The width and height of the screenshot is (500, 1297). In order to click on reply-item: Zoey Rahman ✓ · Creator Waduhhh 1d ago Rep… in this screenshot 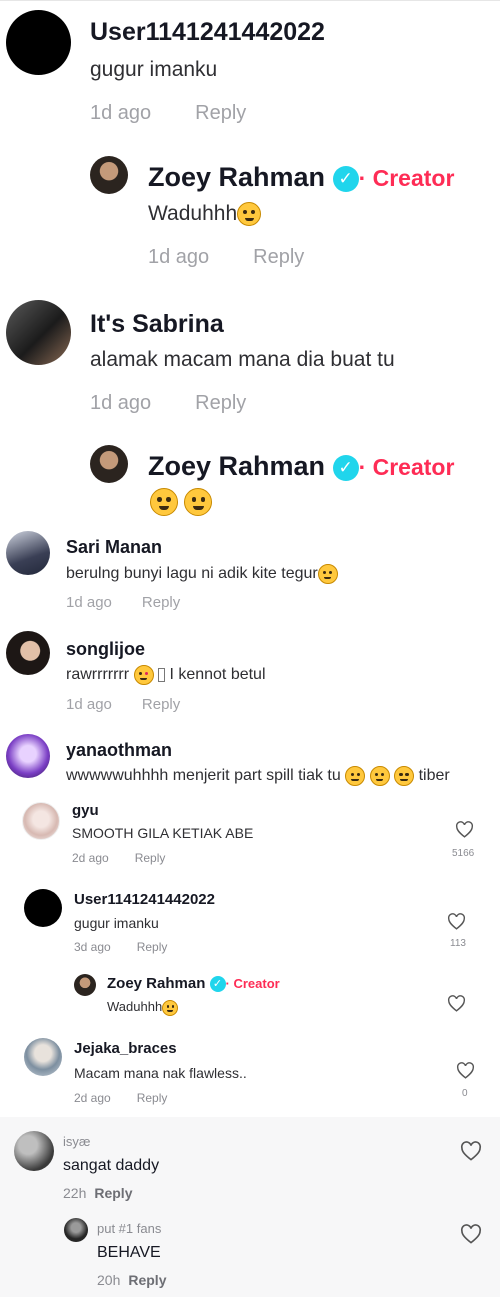, I will do `click(250, 215)`.